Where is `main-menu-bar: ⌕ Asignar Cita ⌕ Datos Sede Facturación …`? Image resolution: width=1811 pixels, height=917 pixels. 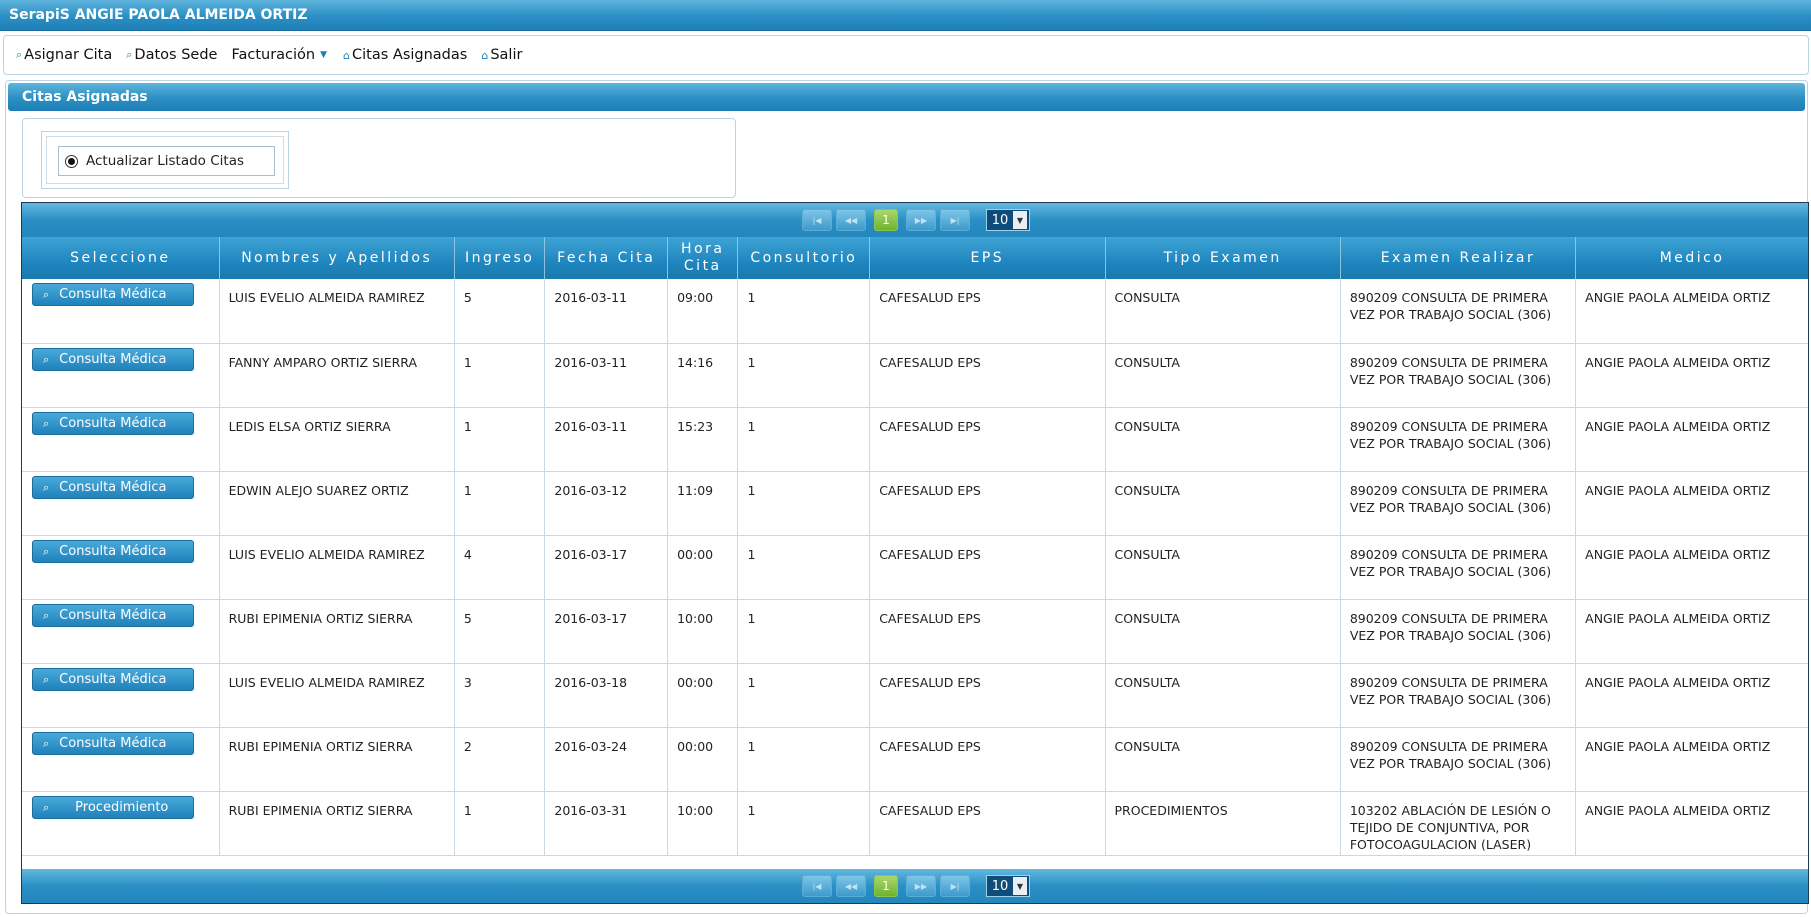 main-menu-bar: ⌕ Asignar Cita ⌕ Datos Sede Facturación … is located at coordinates (906, 55).